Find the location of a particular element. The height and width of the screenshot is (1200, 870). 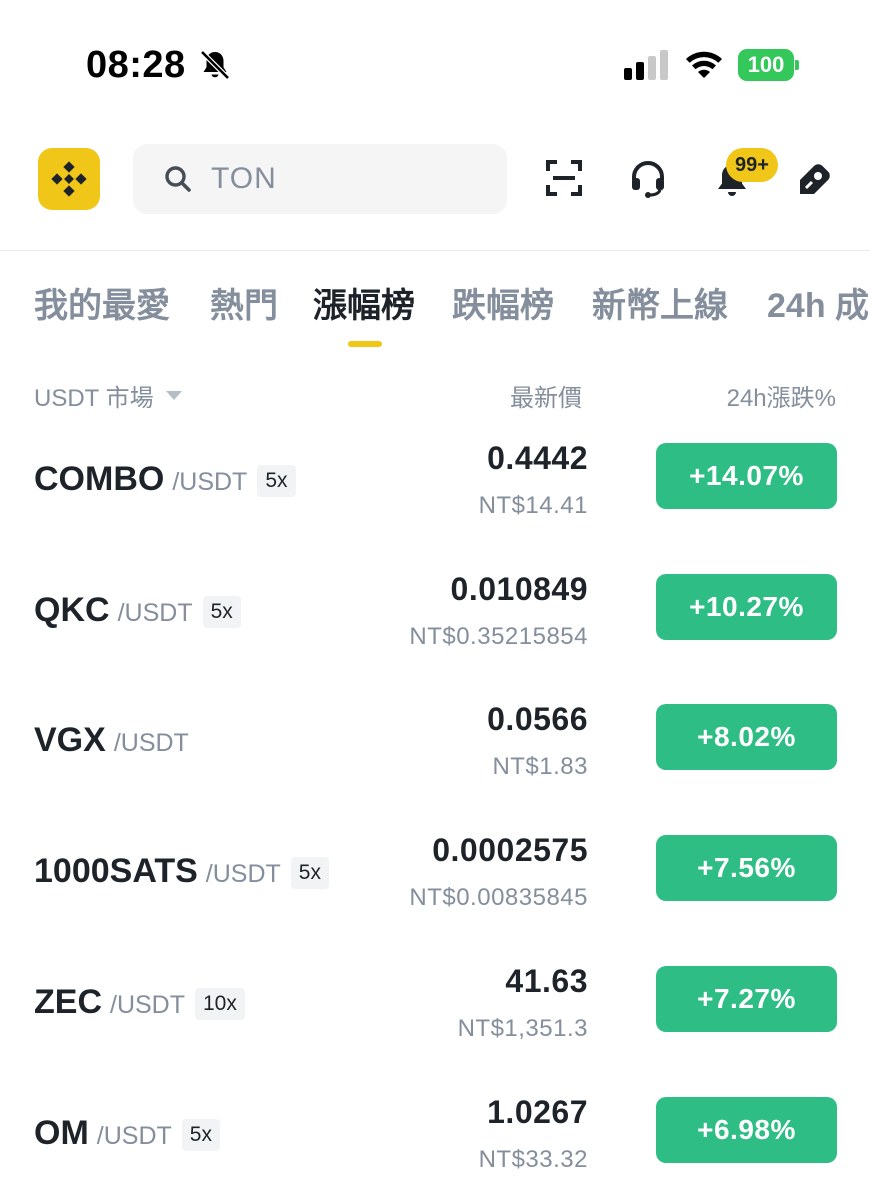

fiat-price: NT$1,351.3 is located at coordinates (522, 1028).